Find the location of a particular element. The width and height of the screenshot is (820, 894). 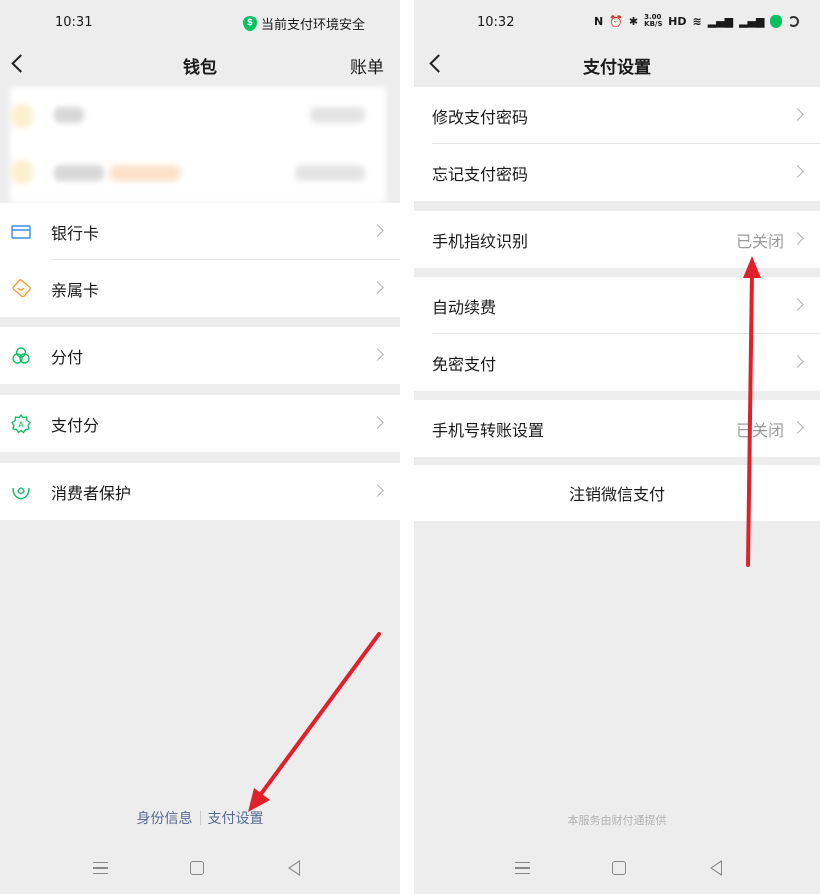

menu-item-pay-score: A 支付分 is located at coordinates (200, 423).